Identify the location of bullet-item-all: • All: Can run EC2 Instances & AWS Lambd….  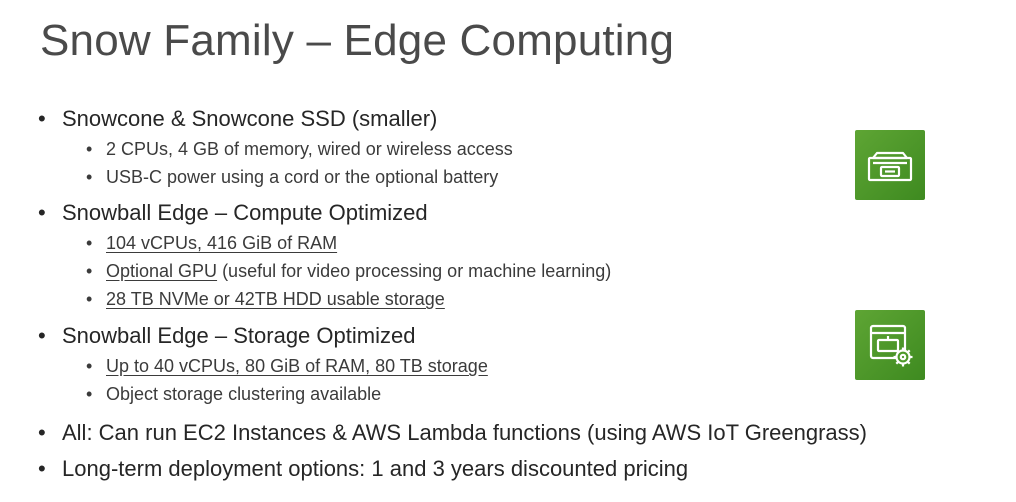
(452, 433).